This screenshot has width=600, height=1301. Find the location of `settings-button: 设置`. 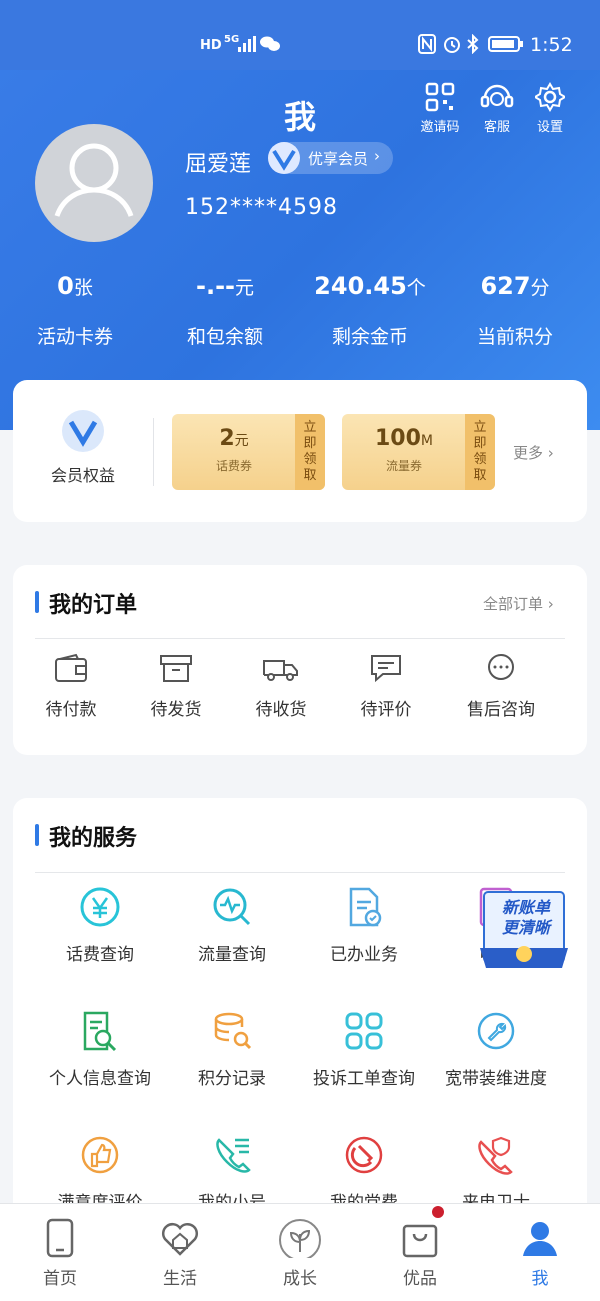

settings-button: 设置 is located at coordinates (550, 108).